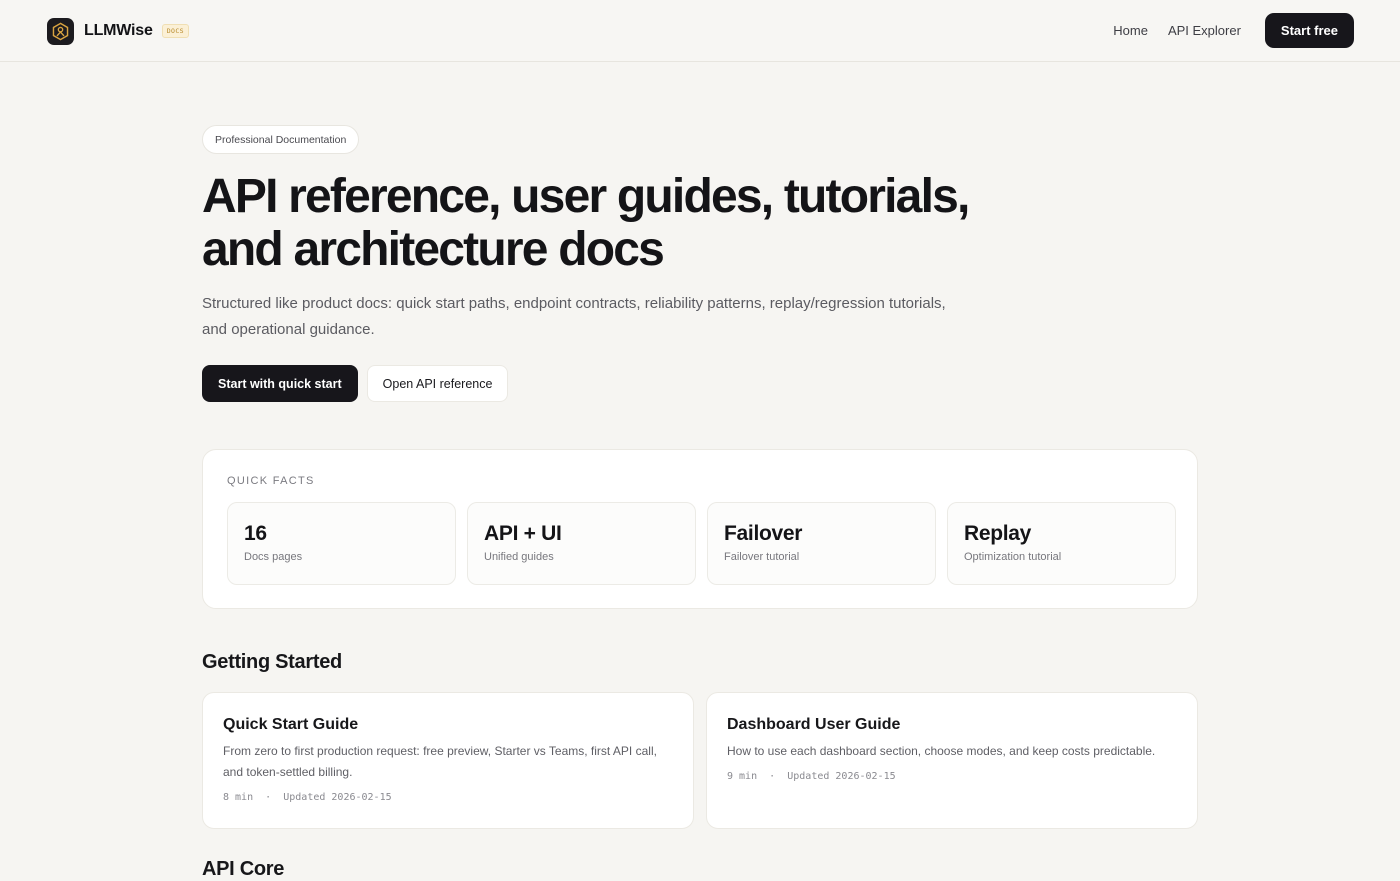  What do you see at coordinates (762, 557) in the screenshot?
I see `fact-caption: Failover tutorial` at bounding box center [762, 557].